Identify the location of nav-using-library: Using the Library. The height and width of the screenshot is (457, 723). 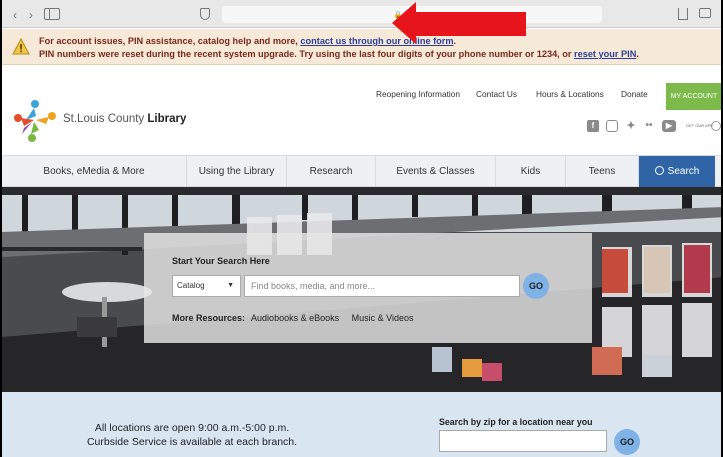
(237, 171).